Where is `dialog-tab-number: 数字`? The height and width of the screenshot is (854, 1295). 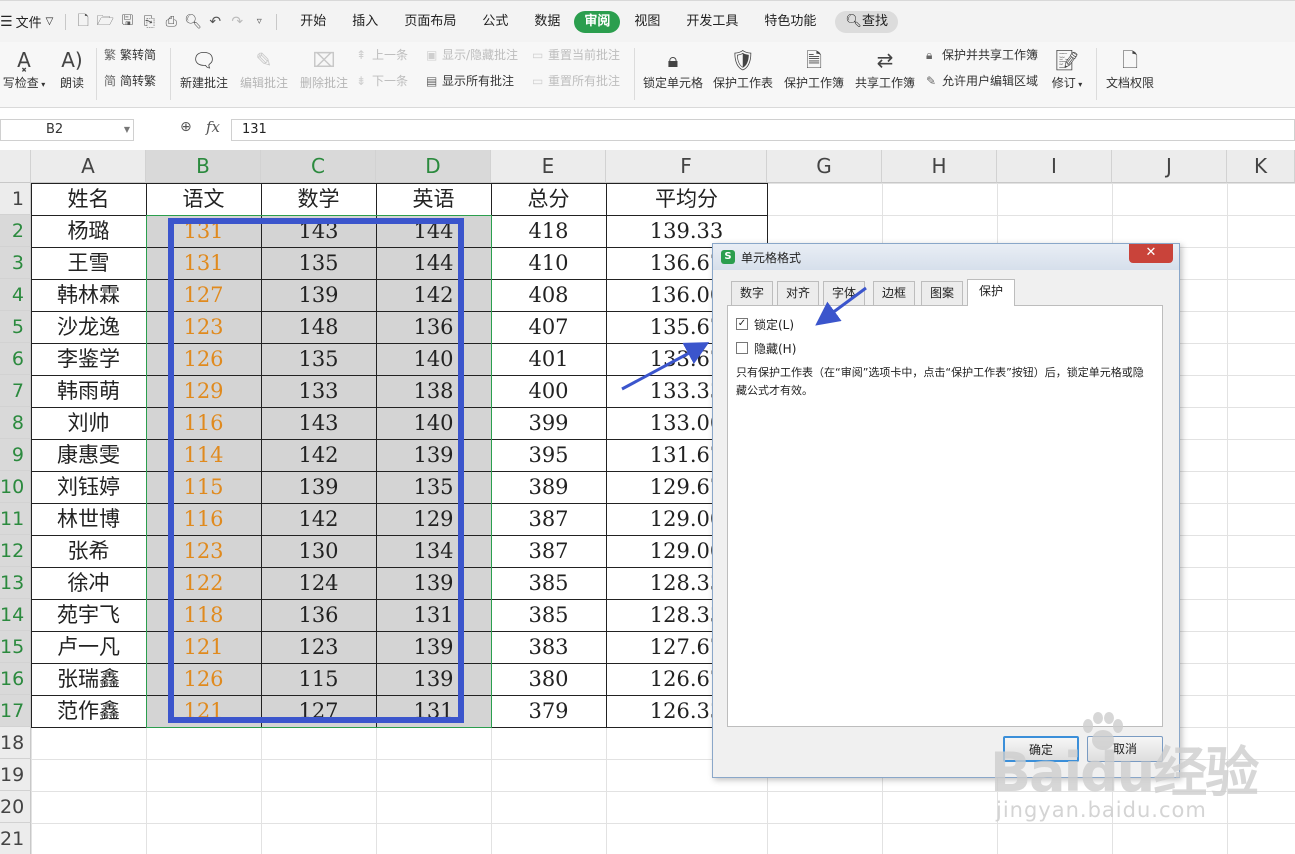 dialog-tab-number: 数字 is located at coordinates (752, 293).